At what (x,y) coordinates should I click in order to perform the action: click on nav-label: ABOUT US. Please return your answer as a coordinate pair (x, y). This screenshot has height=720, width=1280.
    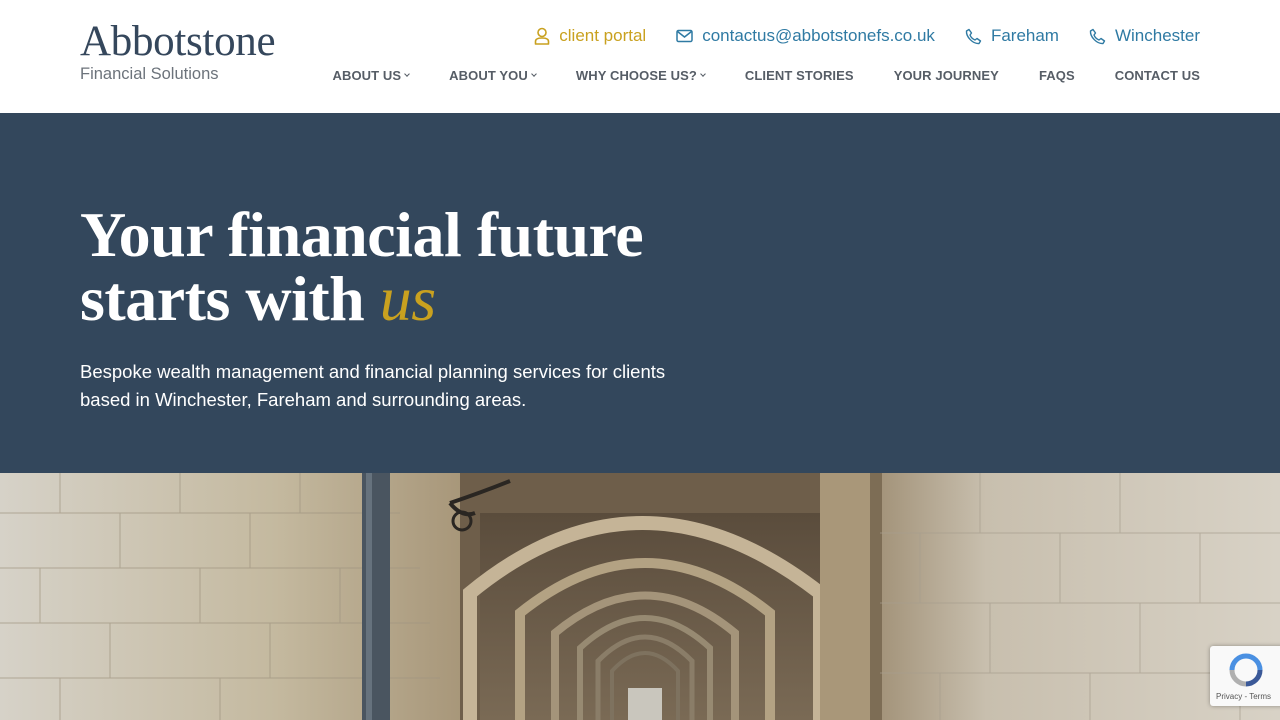
    Looking at the image, I should click on (367, 75).